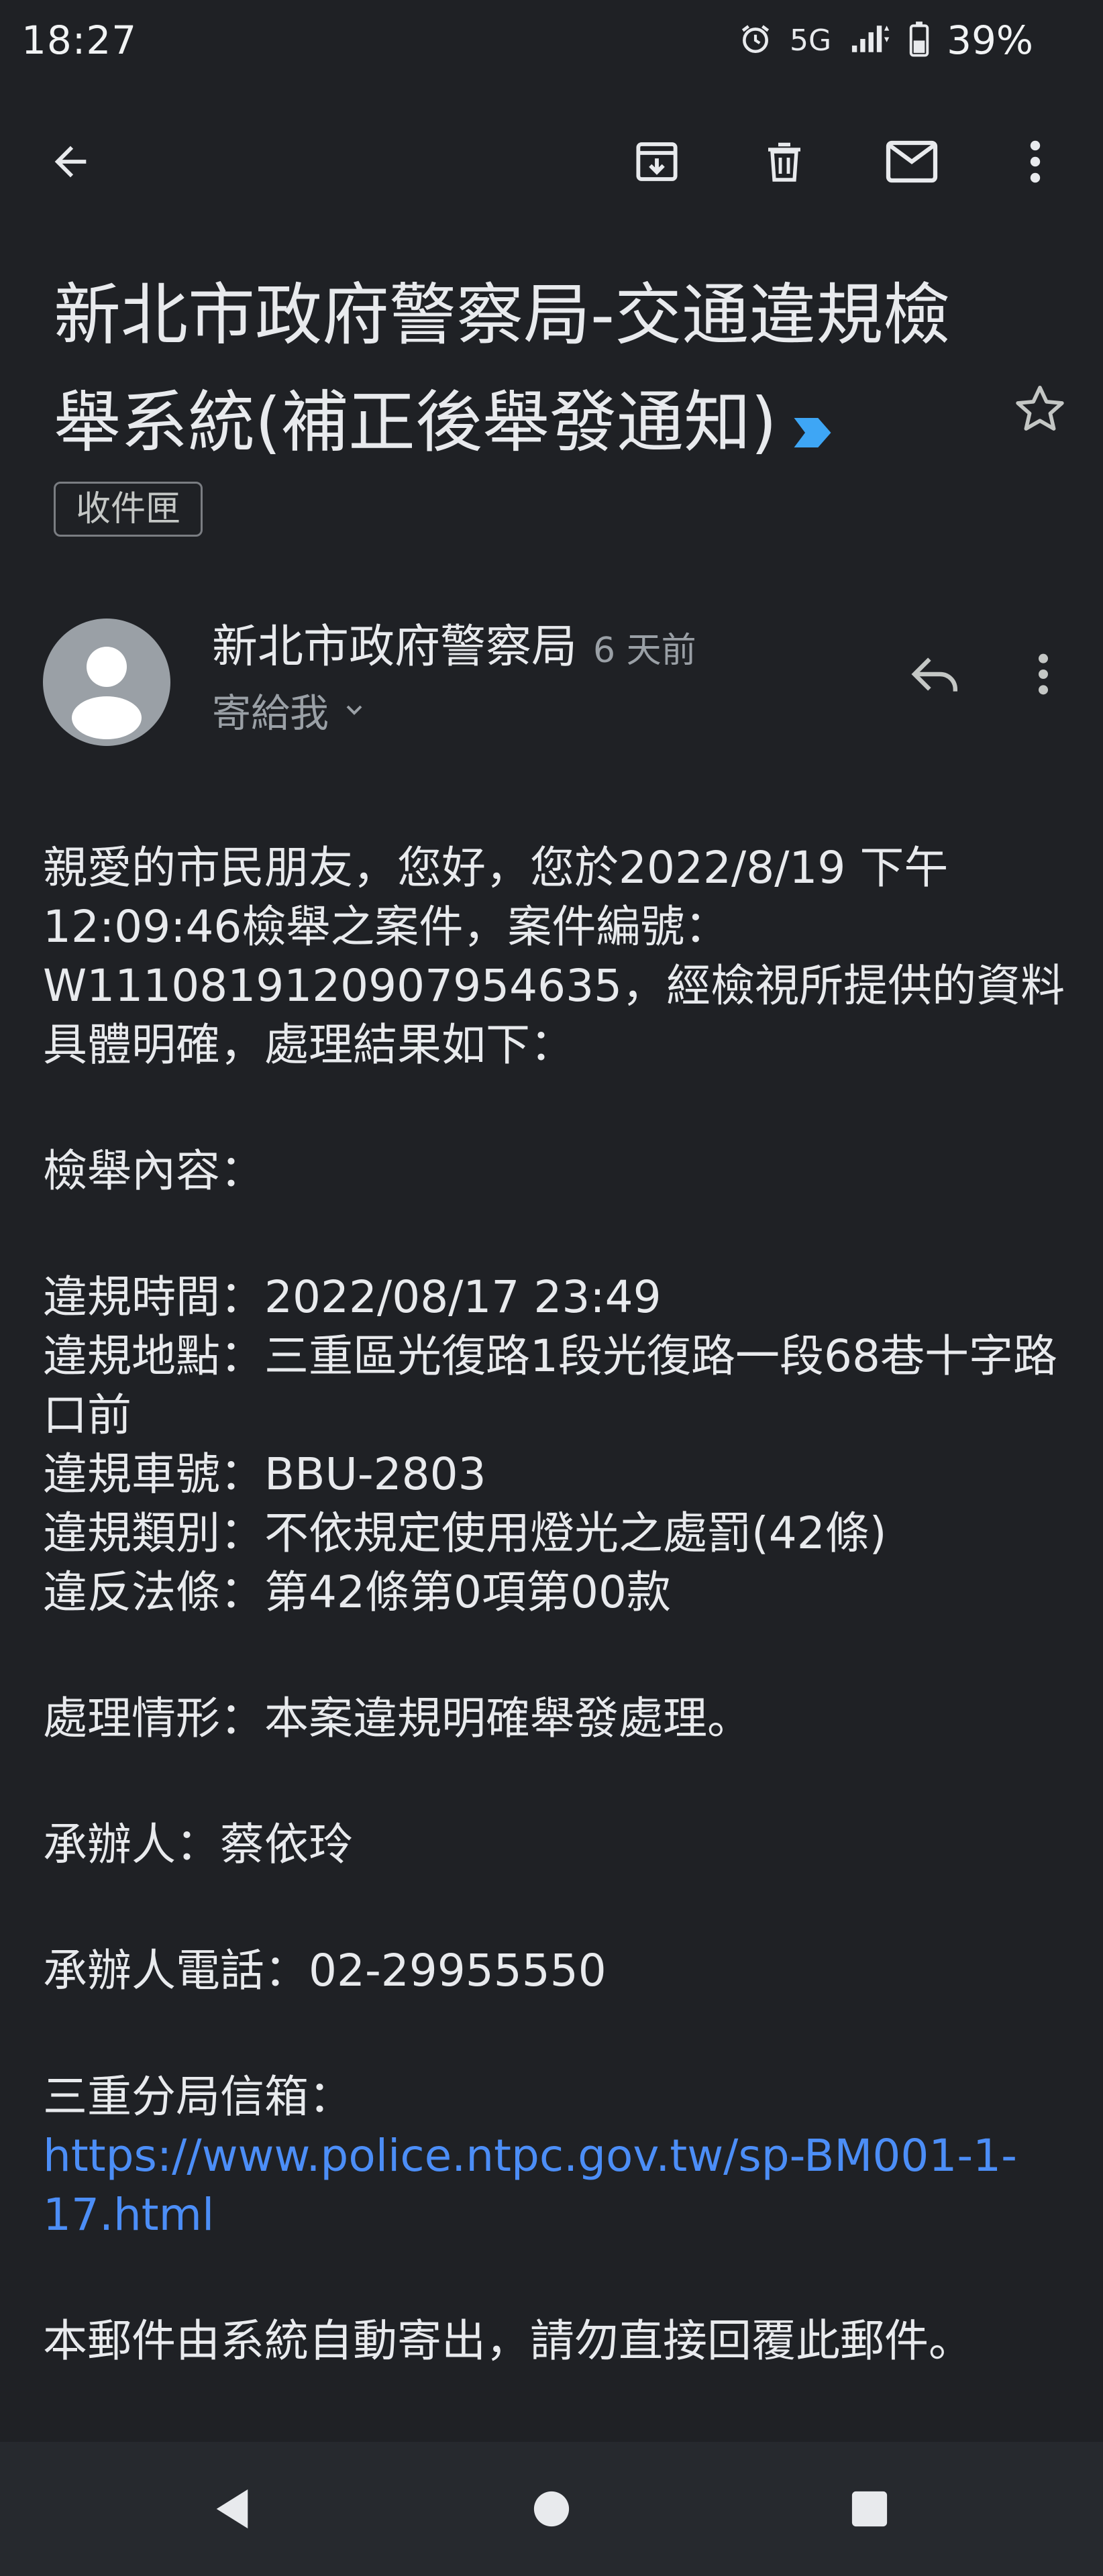 This screenshot has width=1103, height=2576. Describe the element at coordinates (153, 1171) in the screenshot. I see `report-heading: 檢舉內容：` at that location.